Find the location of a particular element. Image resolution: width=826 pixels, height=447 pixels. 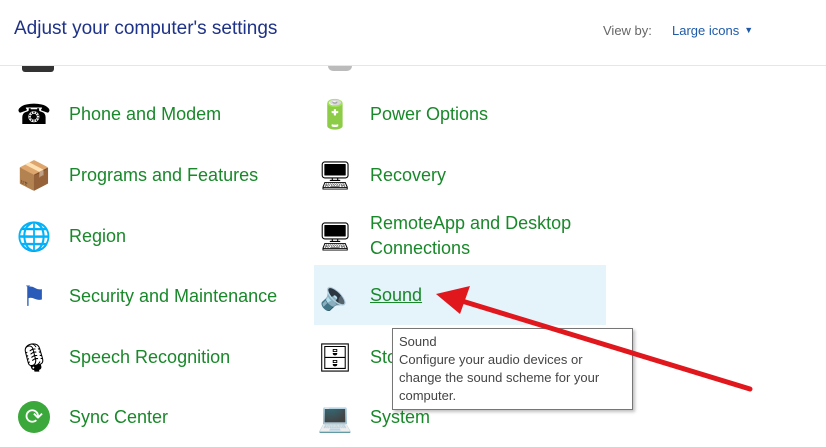

view-by-dropdown: Large icons ▼ is located at coordinates (712, 30).